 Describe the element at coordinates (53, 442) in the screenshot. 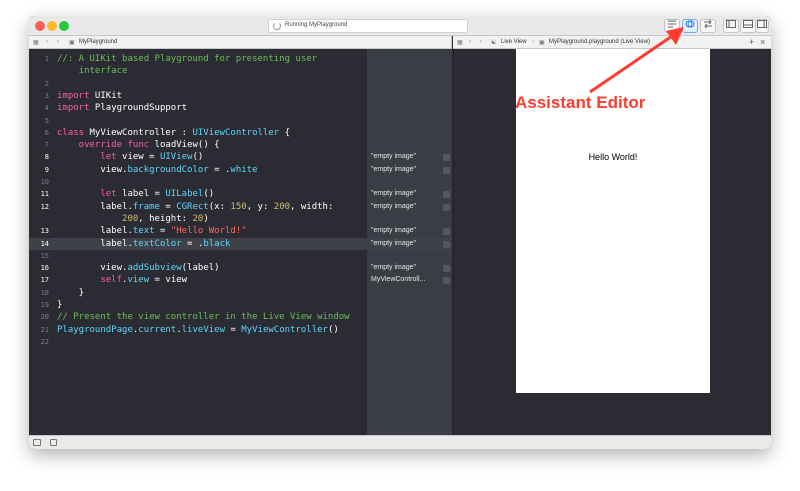

I see `run-playground-icon` at that location.